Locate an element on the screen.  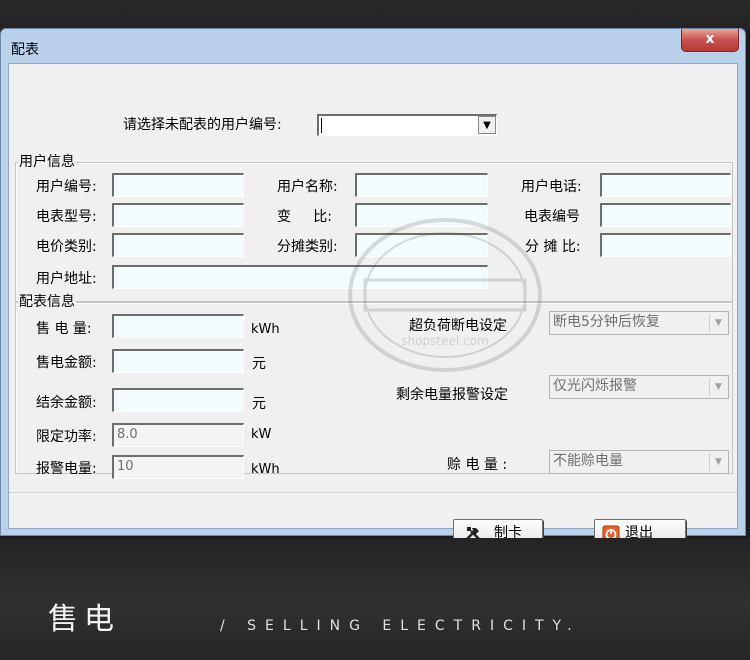
price-type-field is located at coordinates (178, 245).